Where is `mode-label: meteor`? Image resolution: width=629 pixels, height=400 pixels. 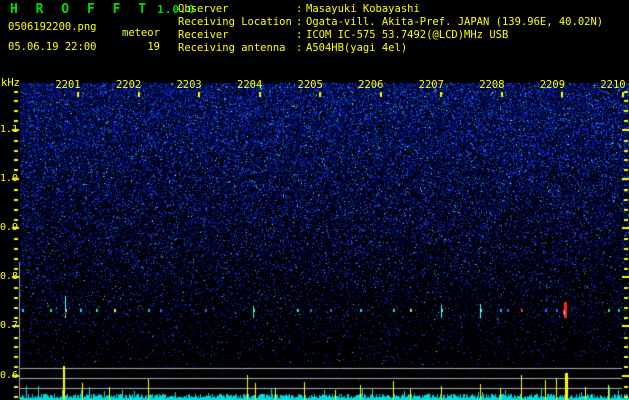 mode-label: meteor is located at coordinates (141, 33).